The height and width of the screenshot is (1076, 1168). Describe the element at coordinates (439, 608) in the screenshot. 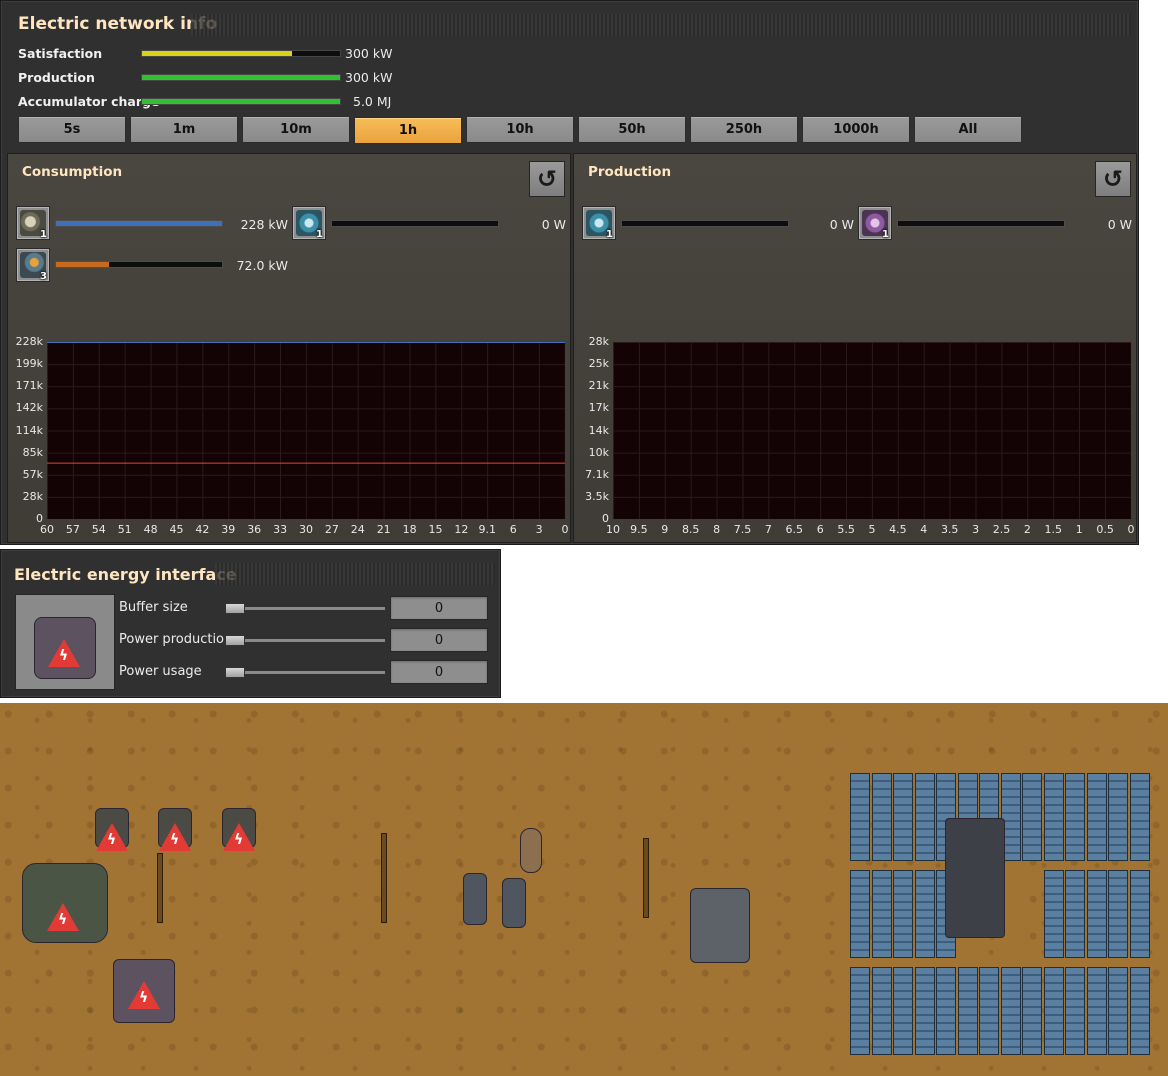

I see `buffer-size-input: 0` at that location.